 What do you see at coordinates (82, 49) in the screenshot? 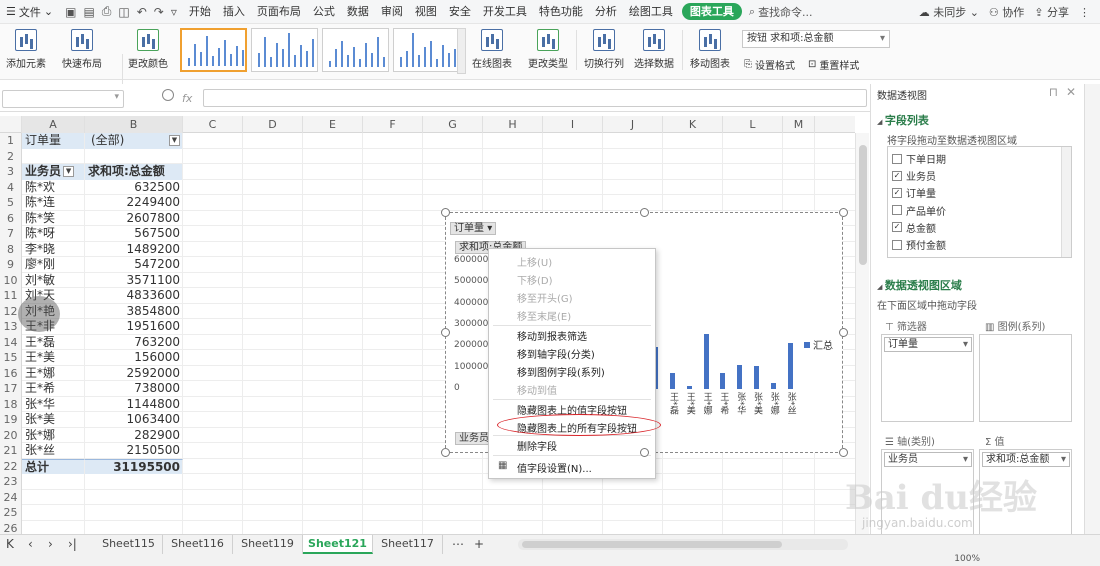
I see `quick-layout-button: 快速布局` at bounding box center [82, 49].